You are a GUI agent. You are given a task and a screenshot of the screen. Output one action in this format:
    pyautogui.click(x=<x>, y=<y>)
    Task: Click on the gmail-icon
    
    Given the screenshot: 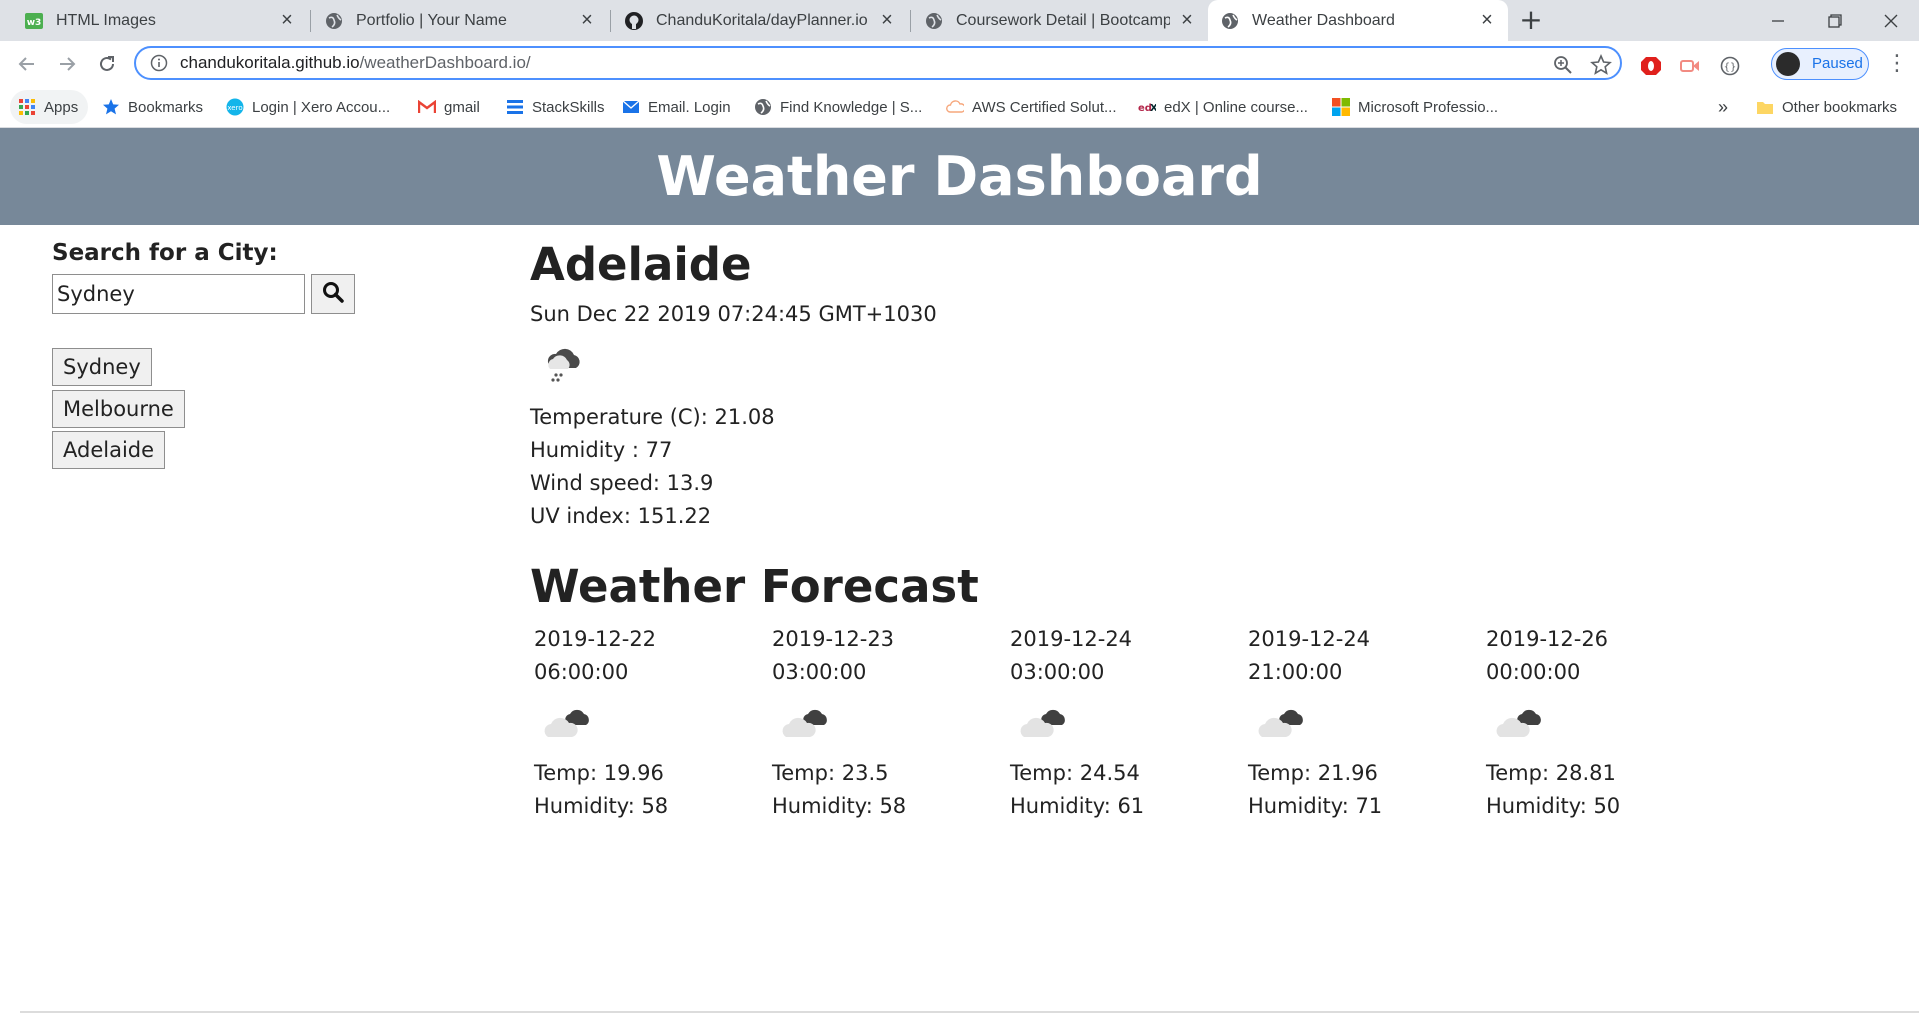 What is the action you would take?
    pyautogui.click(x=427, y=107)
    